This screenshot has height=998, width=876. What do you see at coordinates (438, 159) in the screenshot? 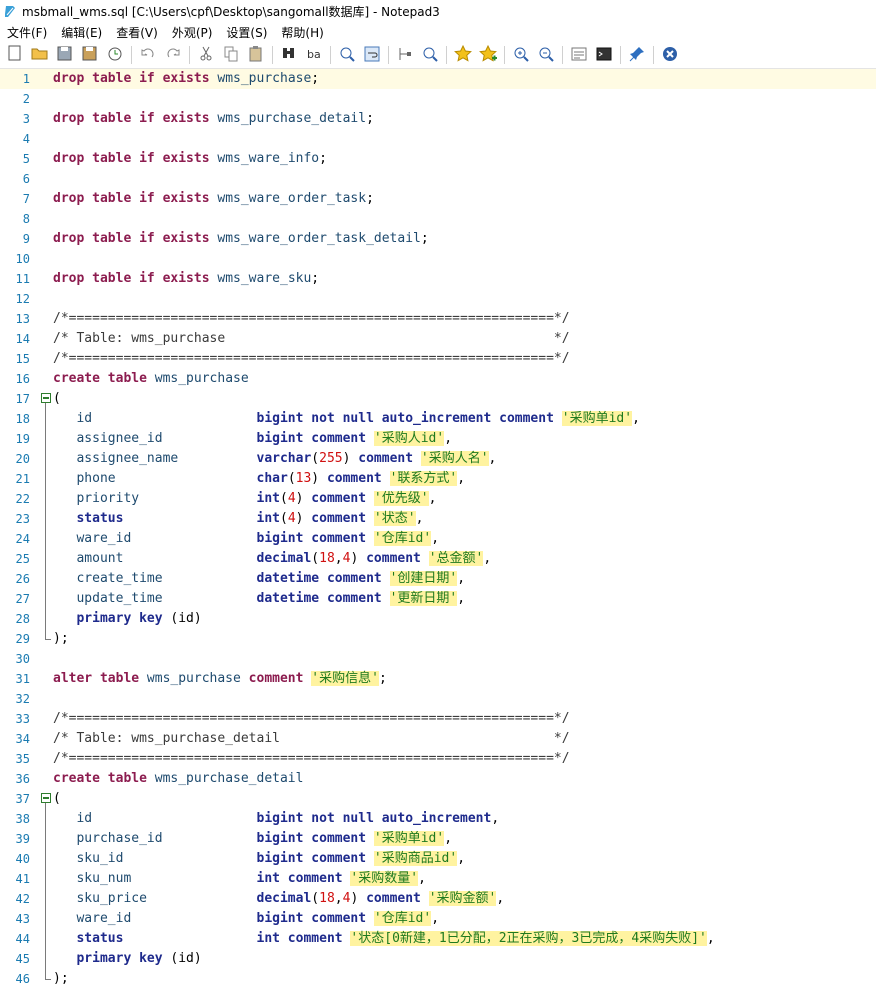
I see `code-line: 5 drop table if exists wms_ware_info;` at bounding box center [438, 159].